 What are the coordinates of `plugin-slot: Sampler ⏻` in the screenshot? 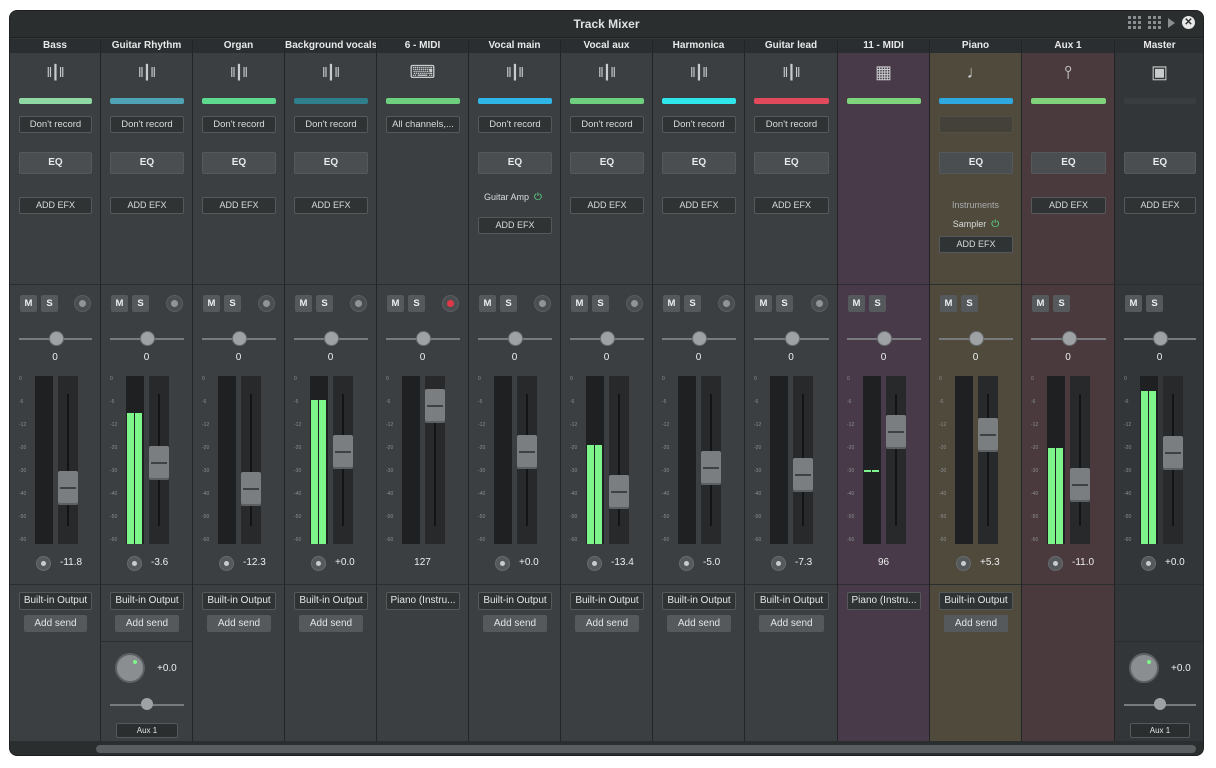 It's located at (976, 224).